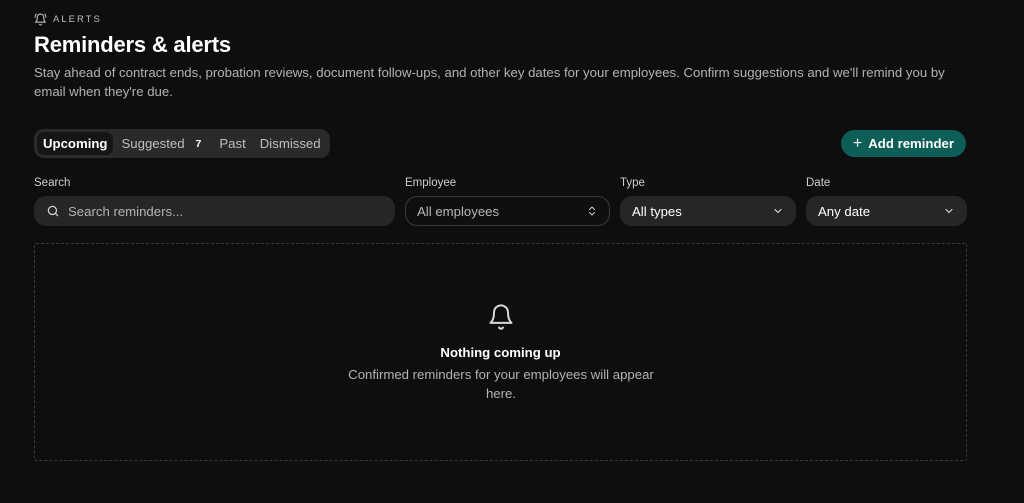 This screenshot has width=1024, height=503. Describe the element at coordinates (198, 143) in the screenshot. I see `suggested-count-badge: 7` at that location.